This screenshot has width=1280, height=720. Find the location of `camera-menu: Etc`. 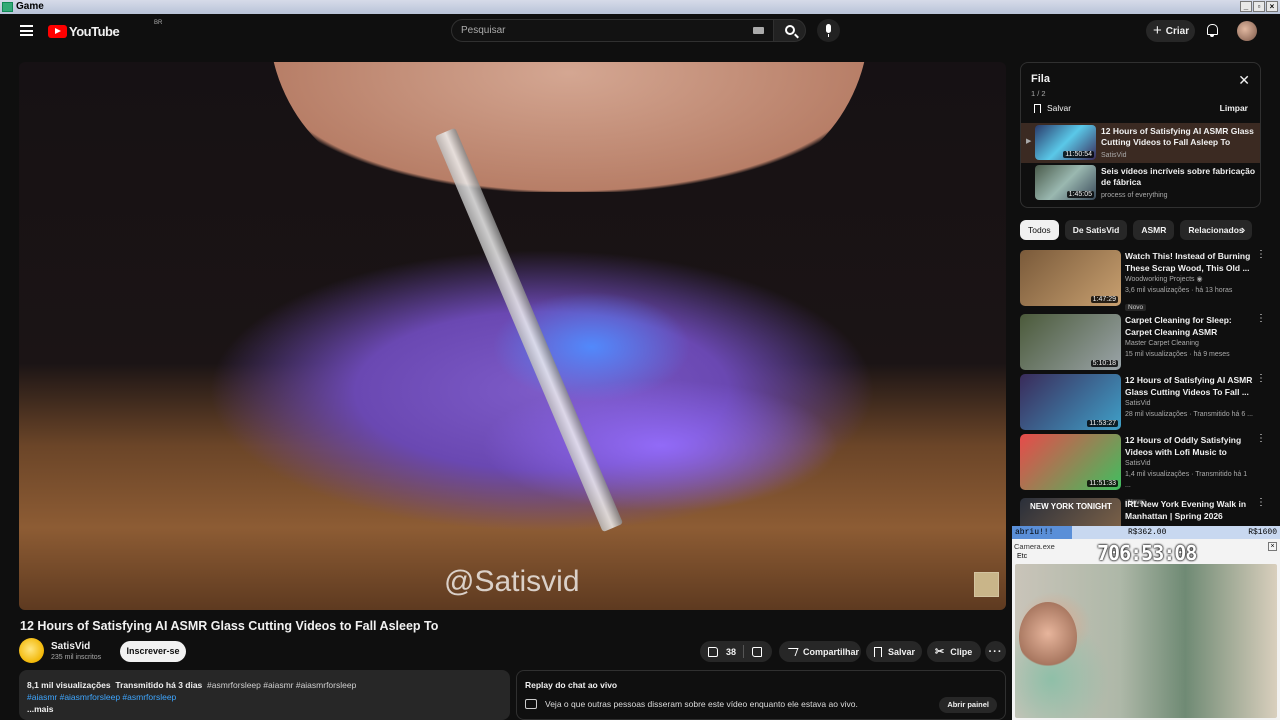

camera-menu: Etc is located at coordinates (1022, 556).